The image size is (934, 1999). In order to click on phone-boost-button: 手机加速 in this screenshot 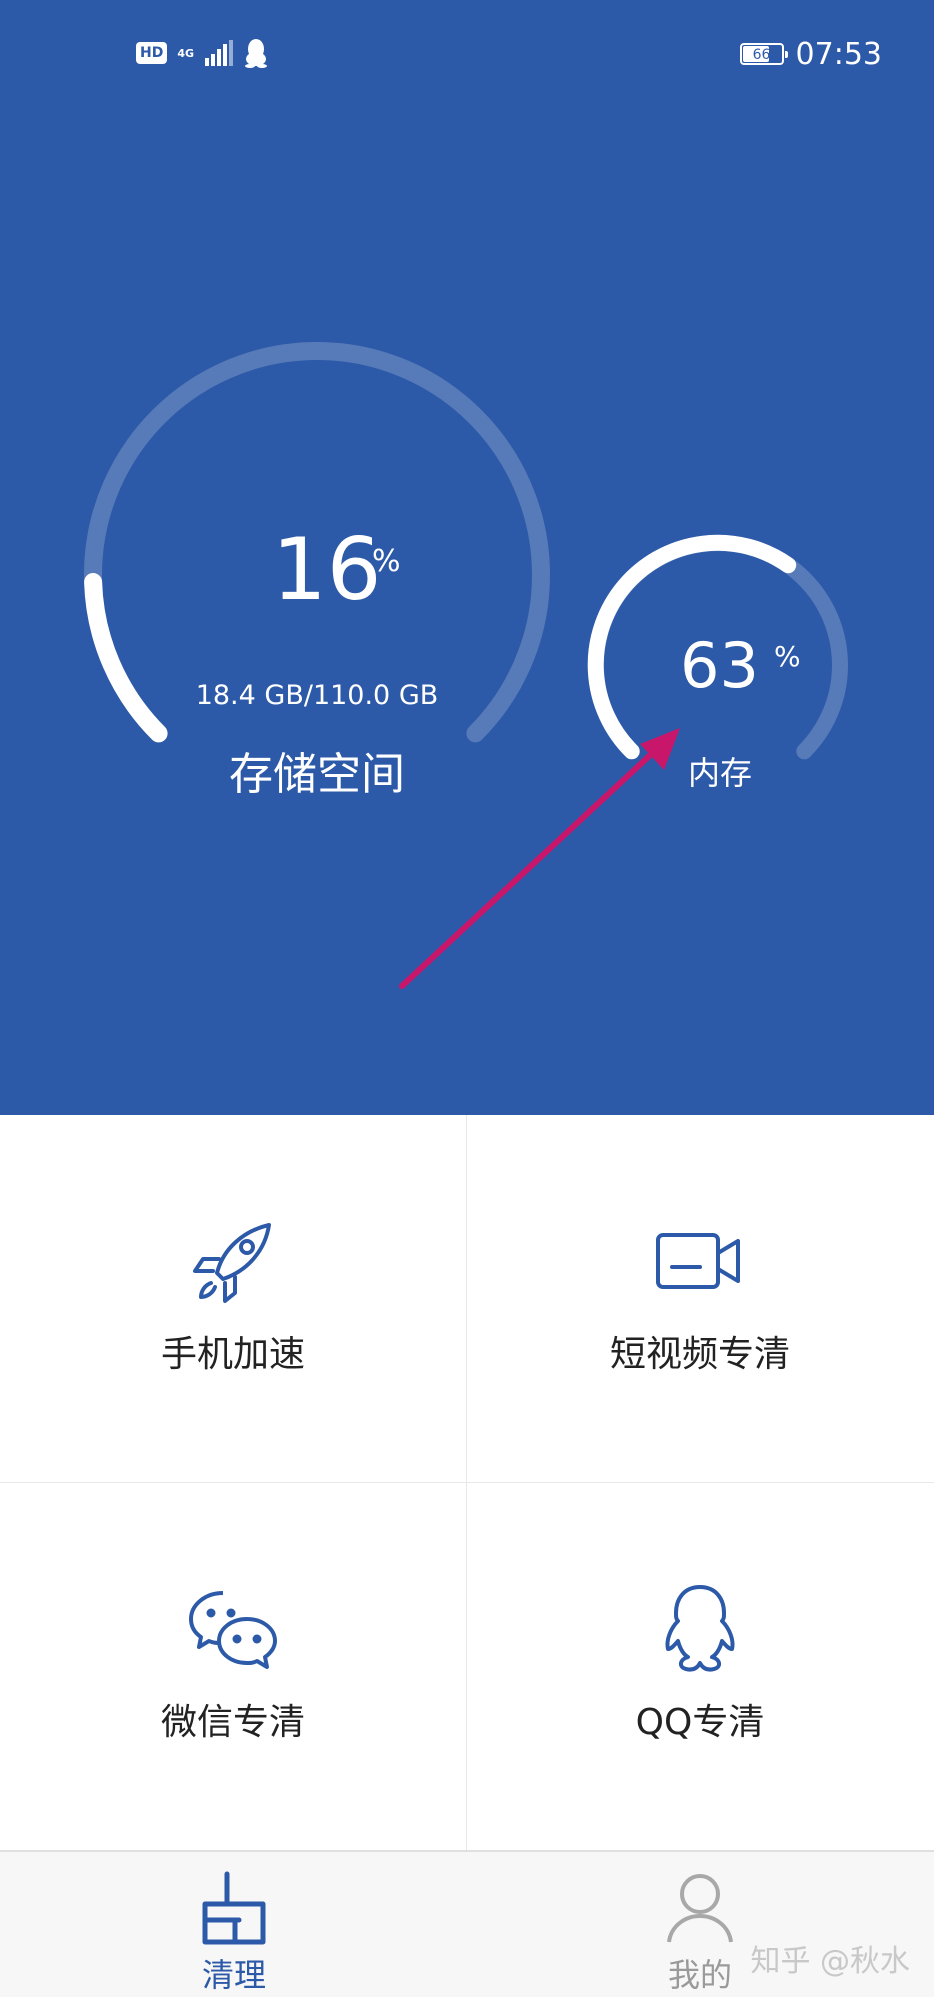, I will do `click(233, 1298)`.